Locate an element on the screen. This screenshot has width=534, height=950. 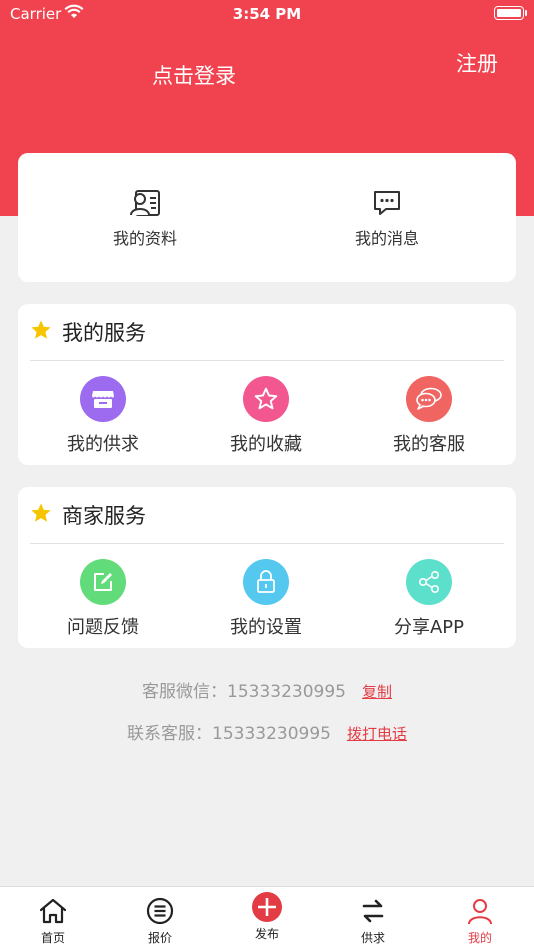
home-icon is located at coordinates (53, 911).